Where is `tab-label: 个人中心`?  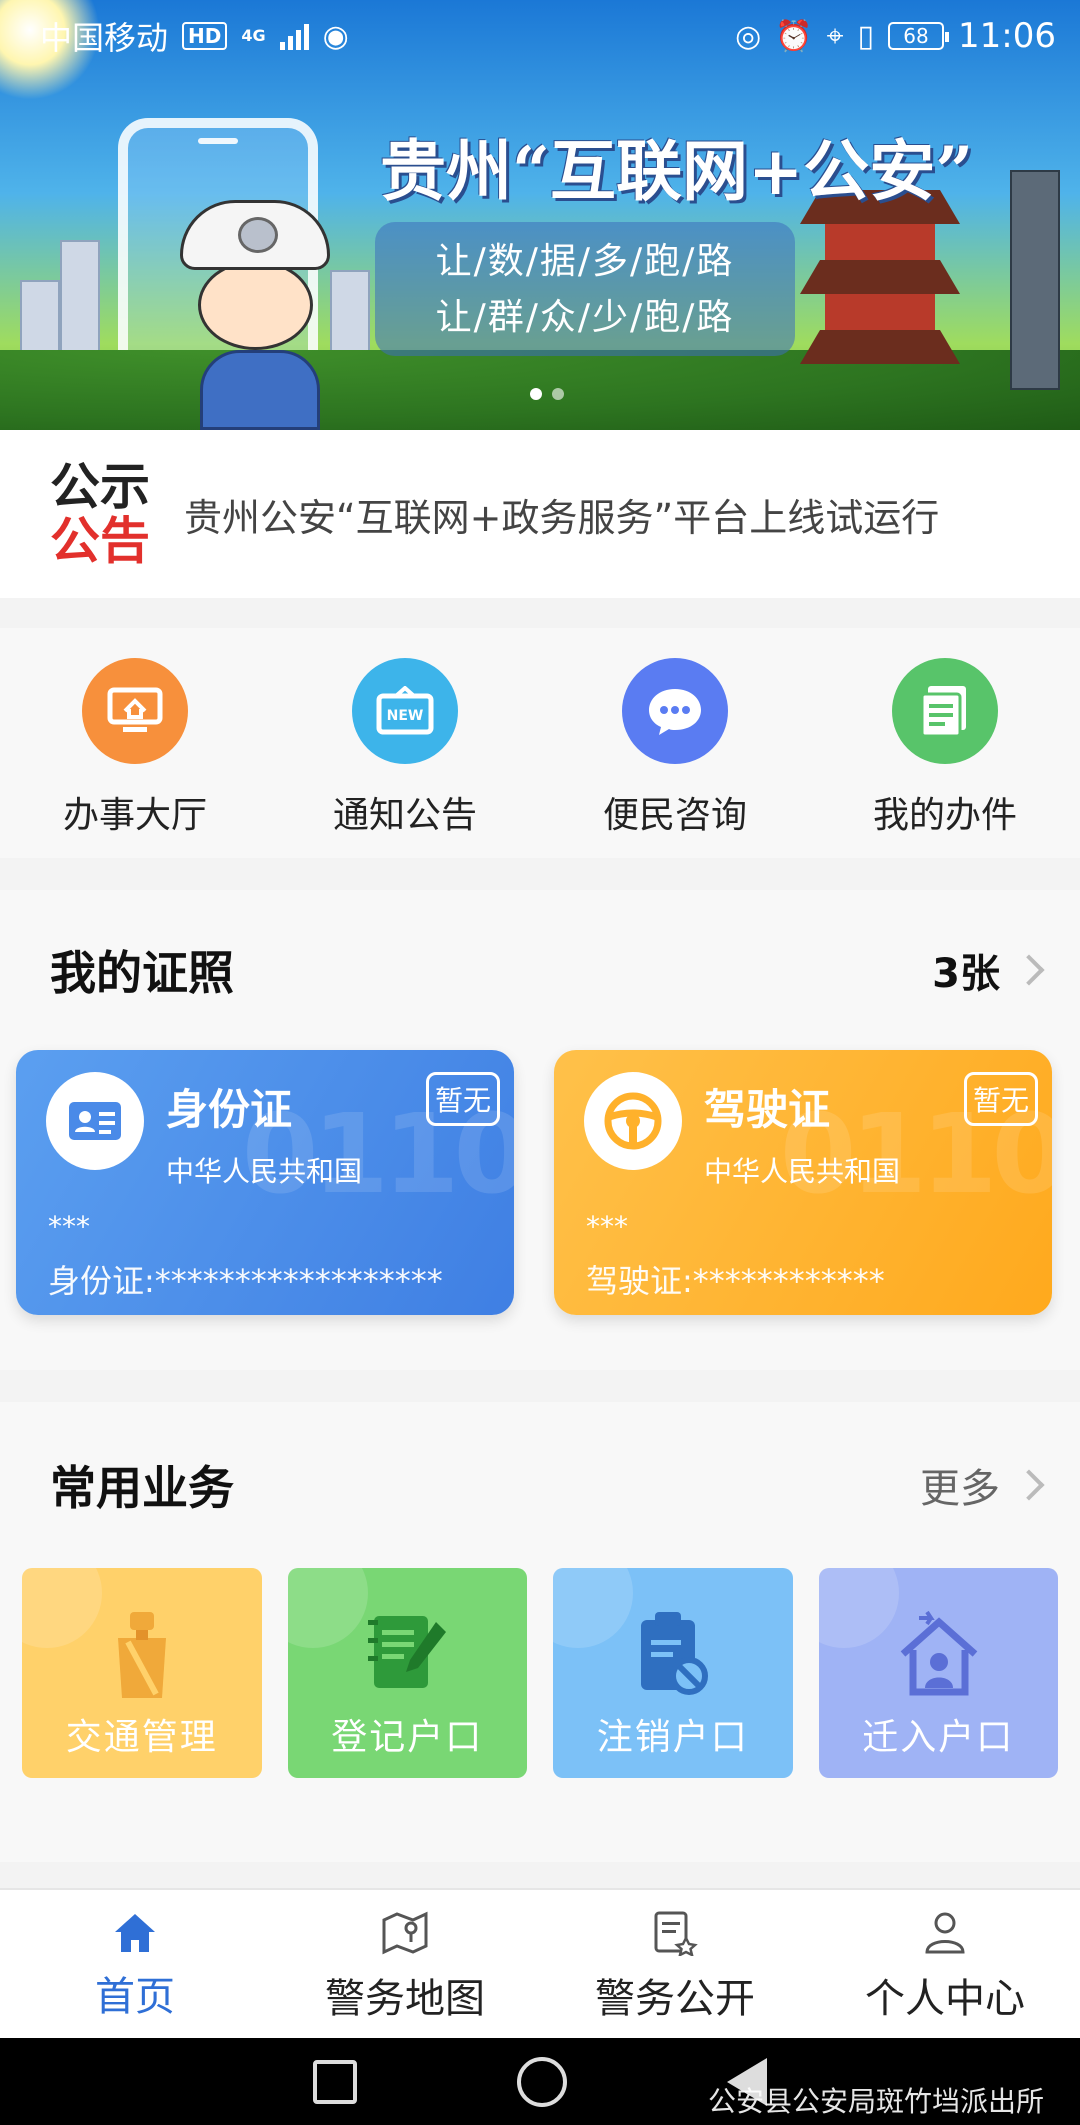 tab-label: 个人中心 is located at coordinates (945, 1999).